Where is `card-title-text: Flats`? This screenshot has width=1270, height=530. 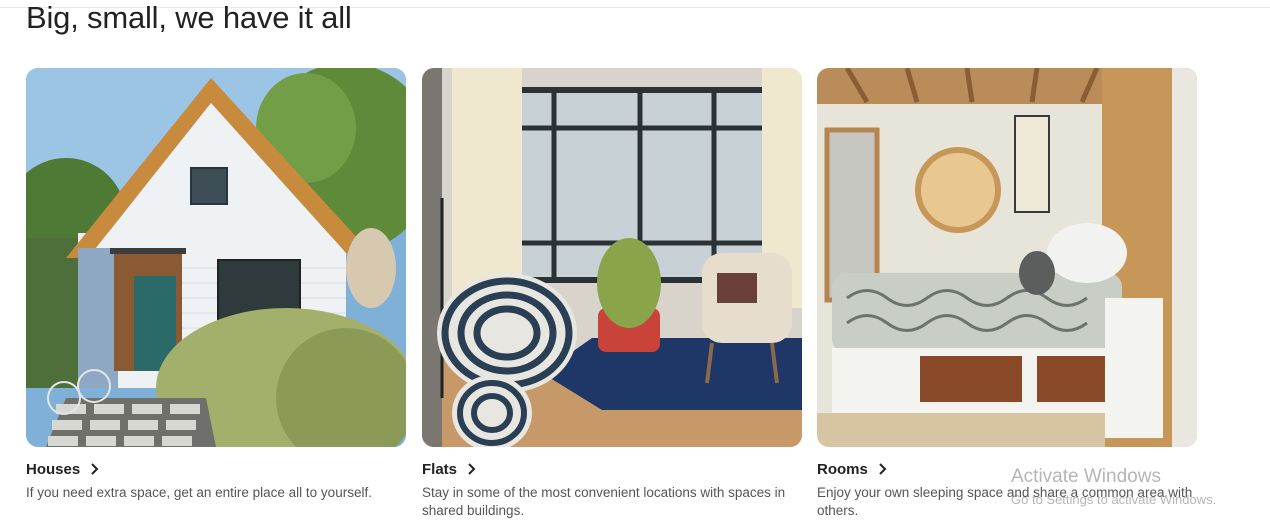 card-title-text: Flats is located at coordinates (440, 469).